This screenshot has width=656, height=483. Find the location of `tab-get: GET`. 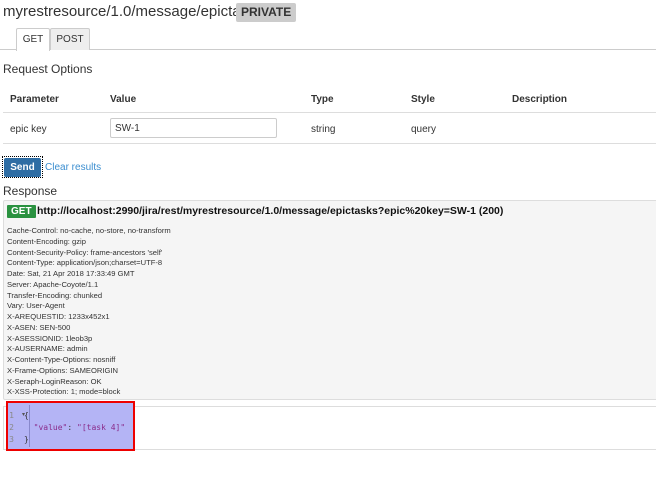

tab-get: GET is located at coordinates (33, 39).